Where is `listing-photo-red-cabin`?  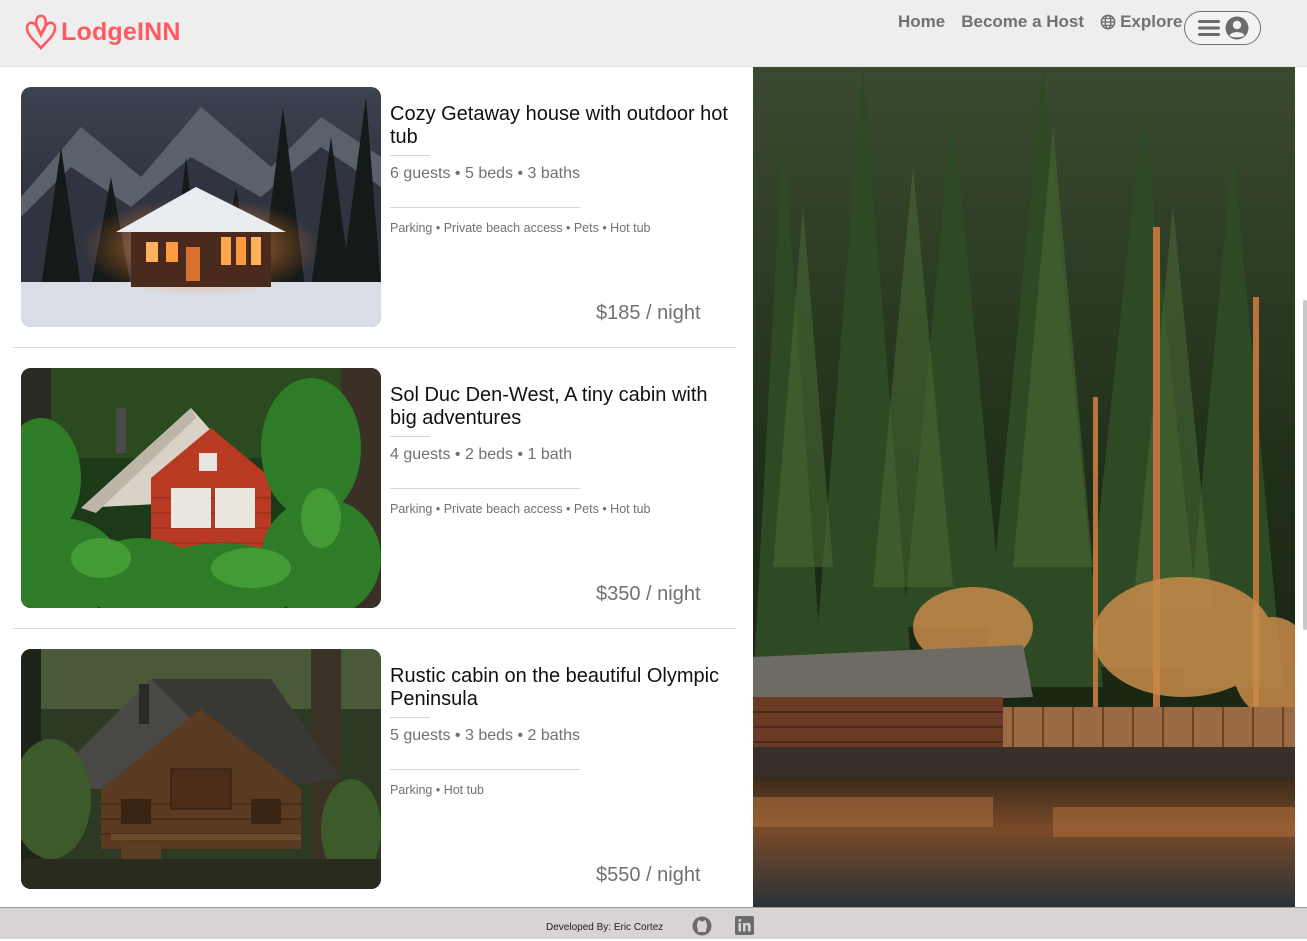
listing-photo-red-cabin is located at coordinates (201, 488).